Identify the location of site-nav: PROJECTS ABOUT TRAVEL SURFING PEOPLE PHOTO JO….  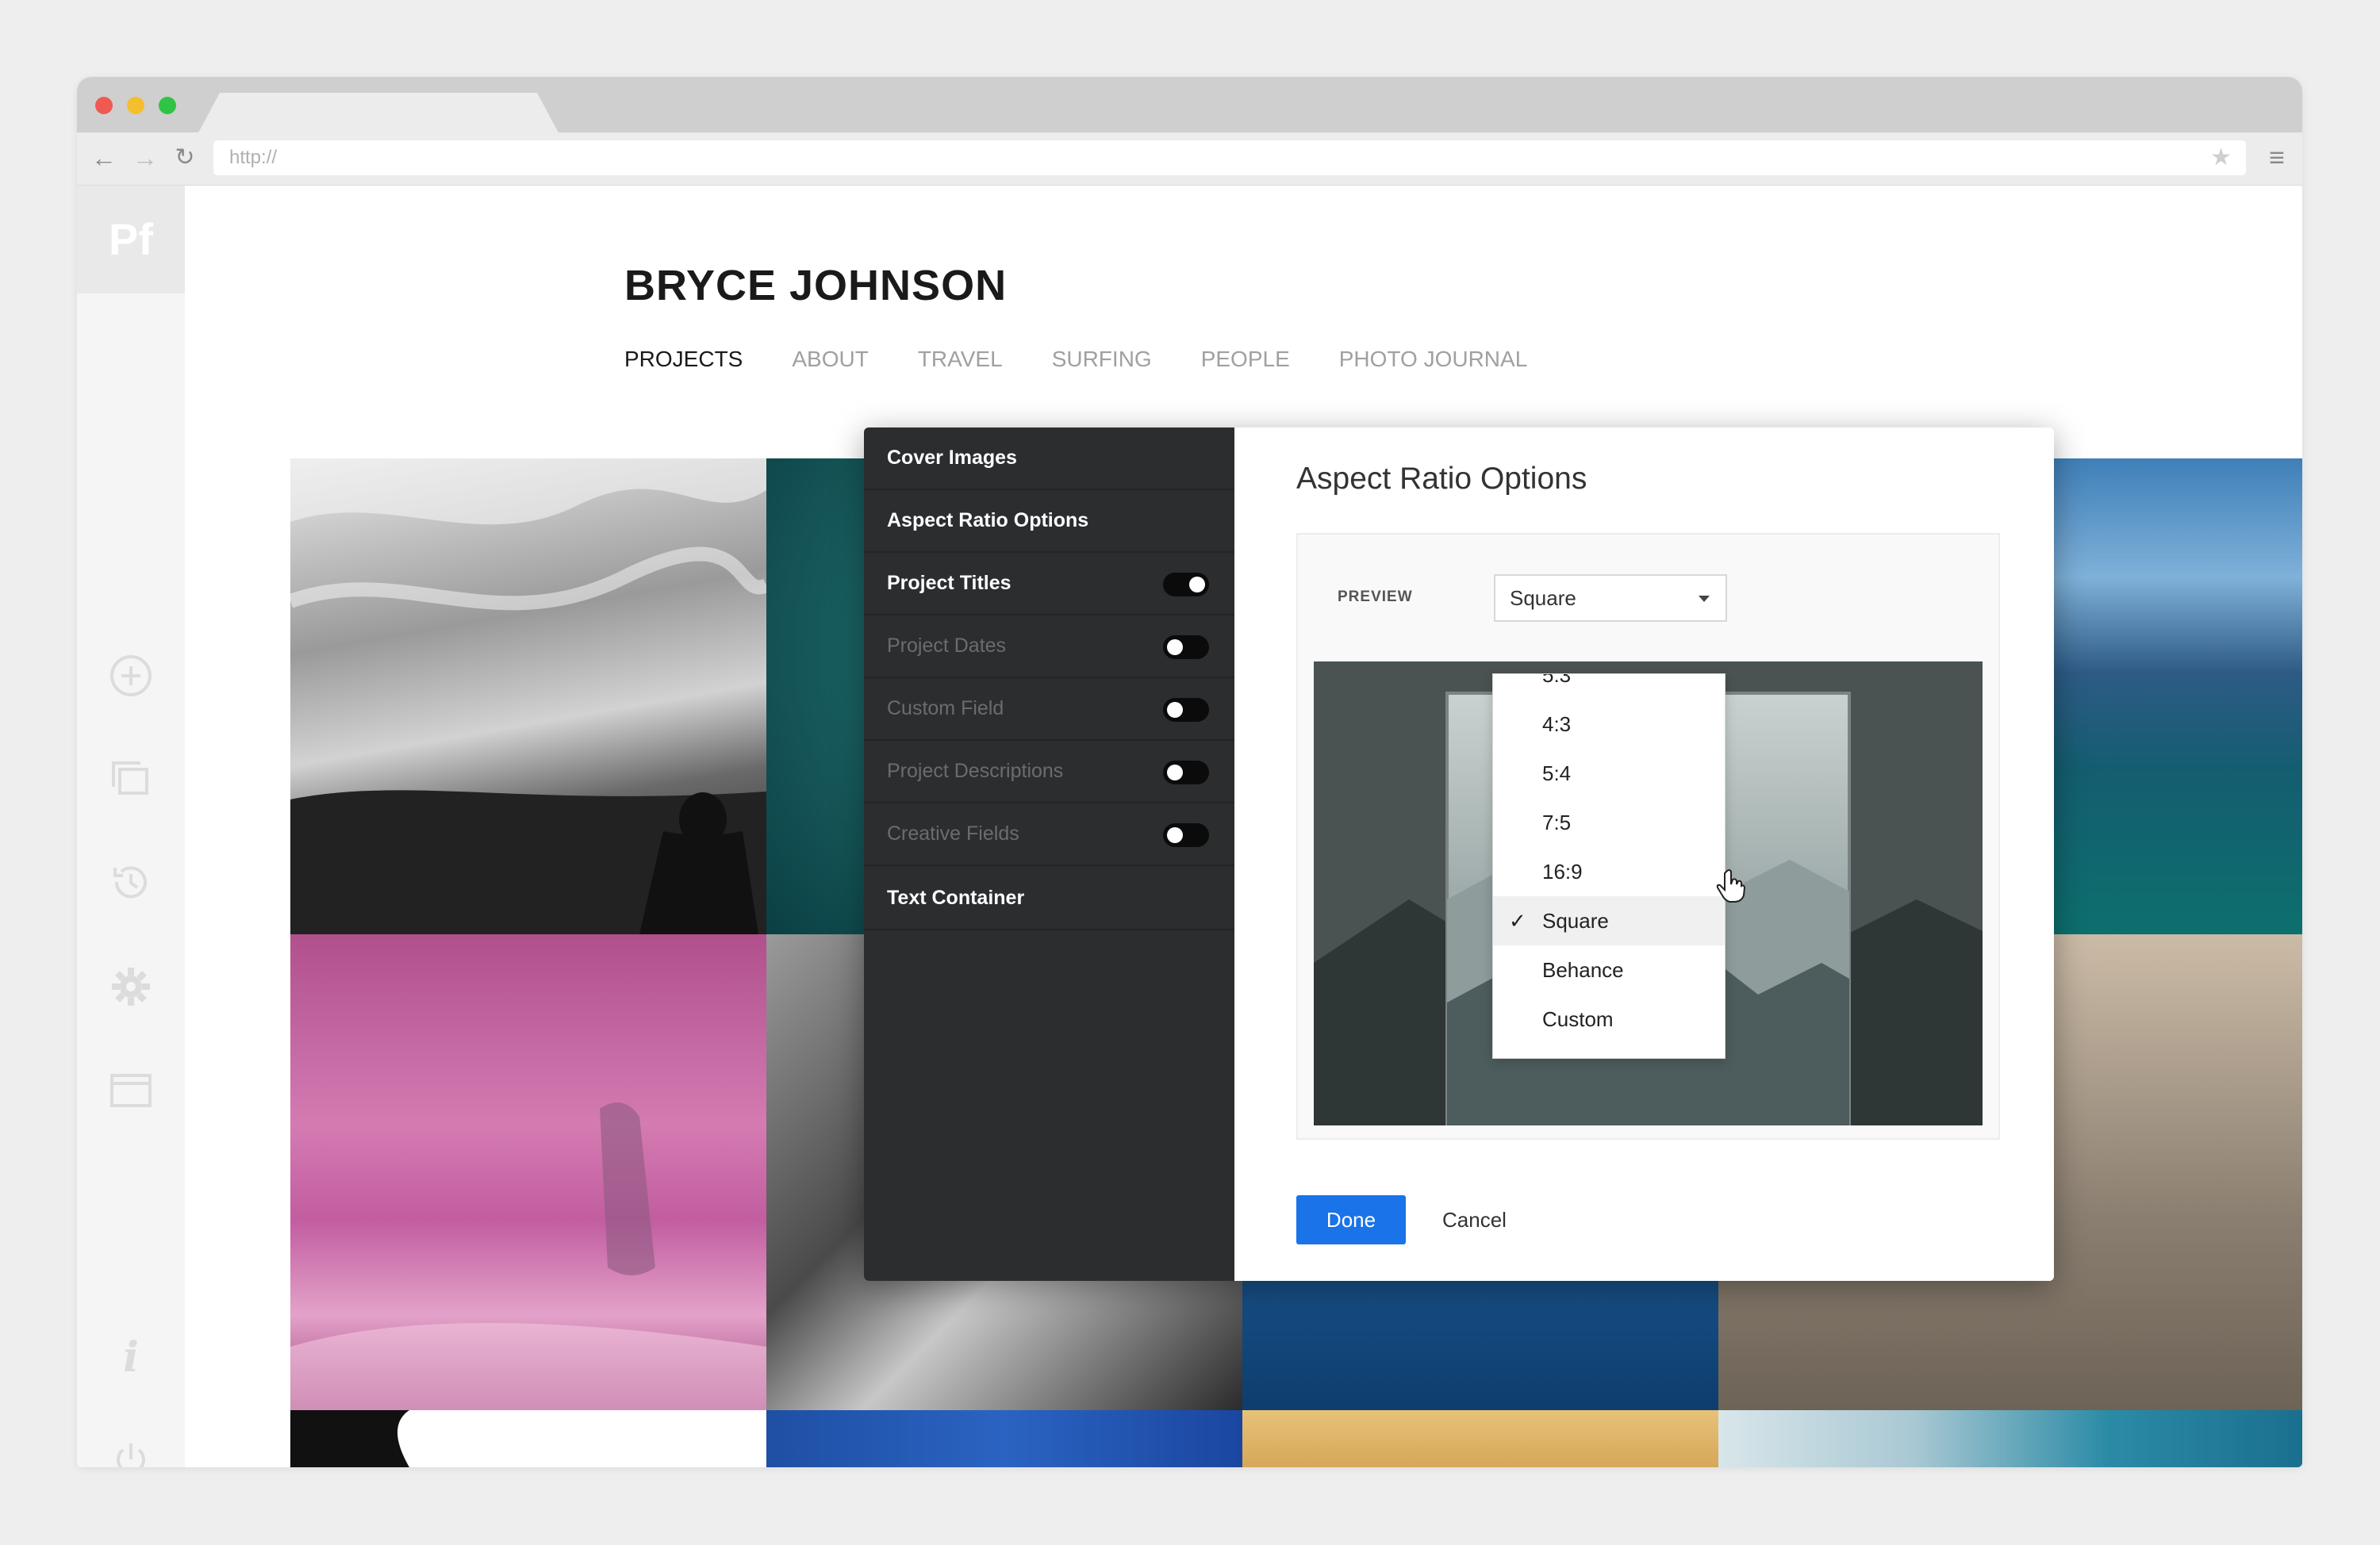
(1100, 359).